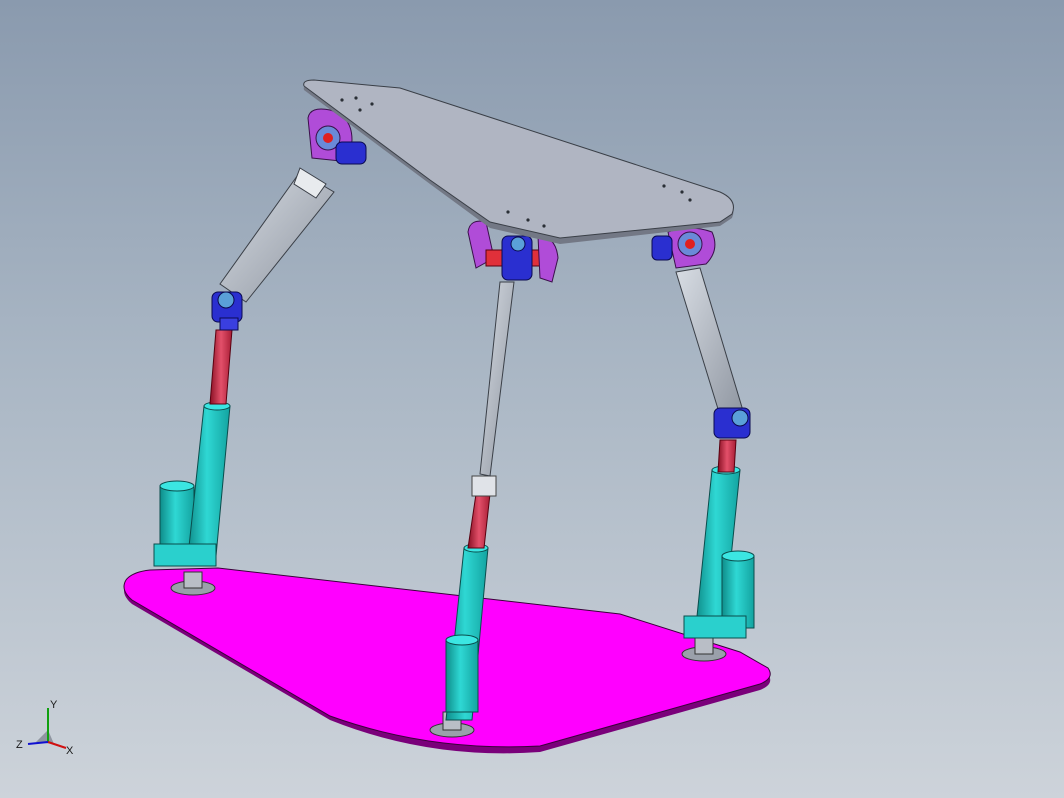  What do you see at coordinates (719, 539) in the screenshot?
I see `actuator-right` at bounding box center [719, 539].